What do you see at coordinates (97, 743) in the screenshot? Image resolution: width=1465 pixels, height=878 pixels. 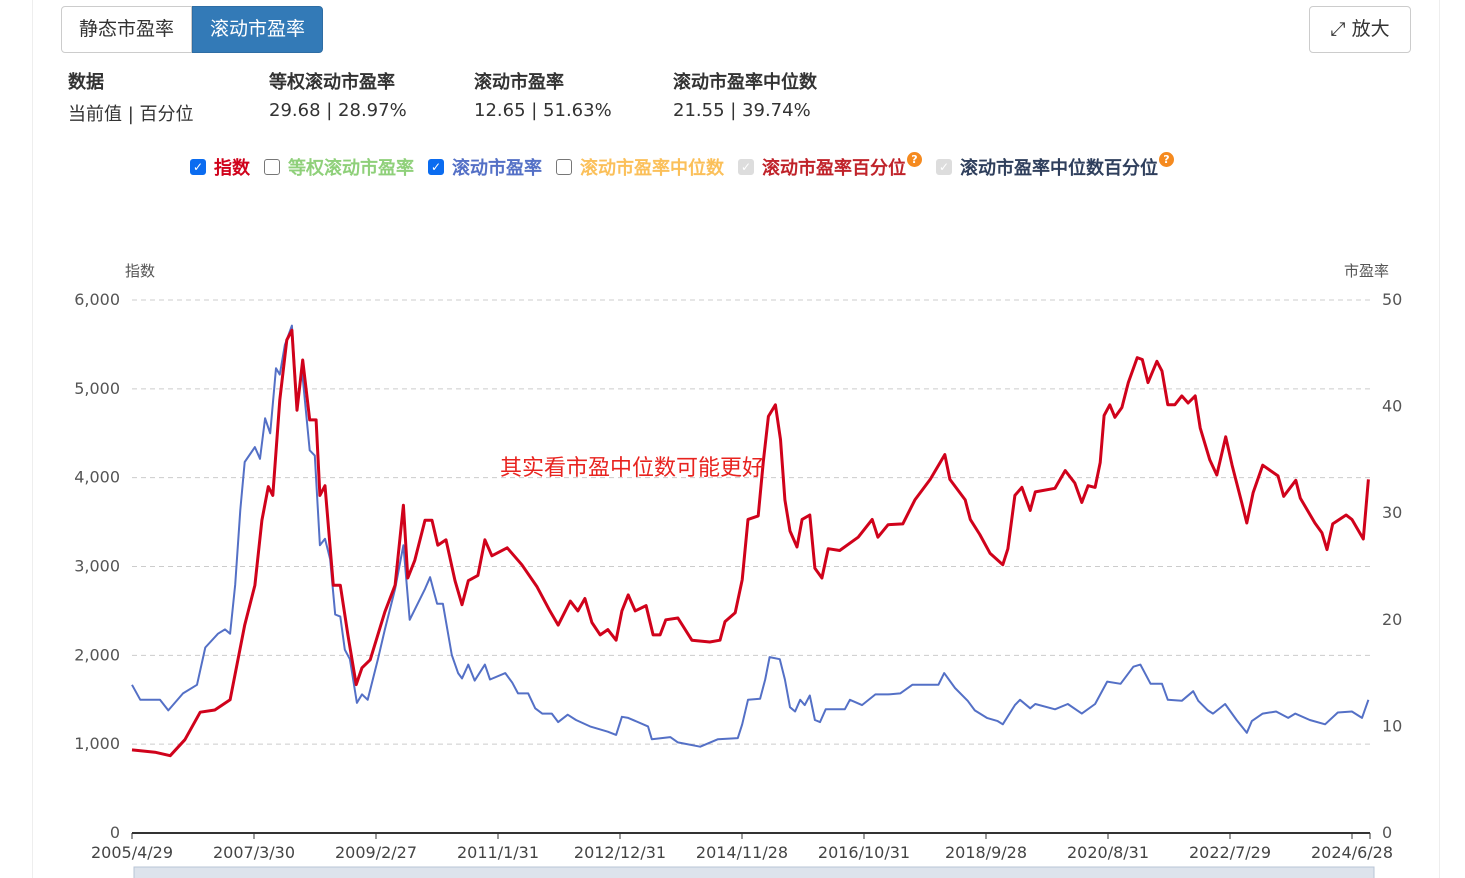 I see `y-left-tick: 1,000` at bounding box center [97, 743].